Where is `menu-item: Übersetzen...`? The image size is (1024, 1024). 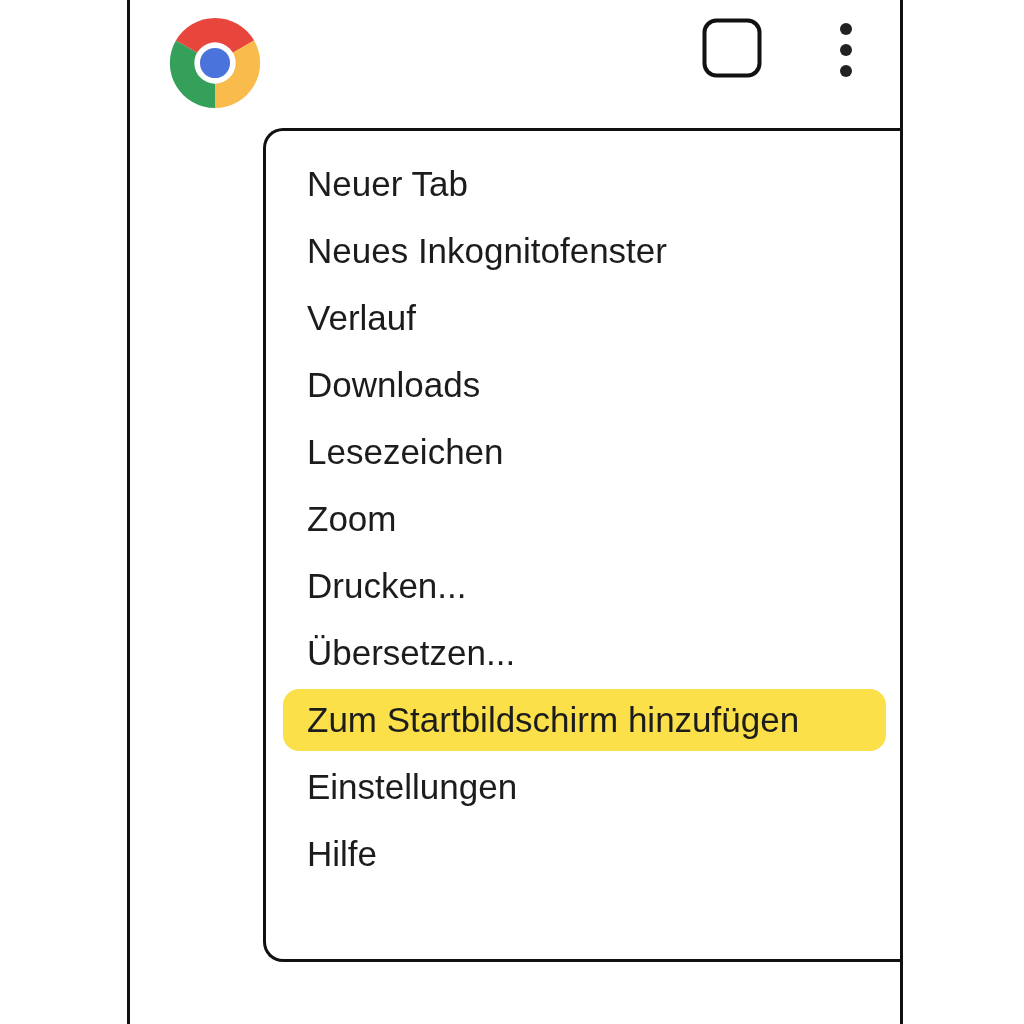 menu-item: Übersetzen... is located at coordinates (584, 653).